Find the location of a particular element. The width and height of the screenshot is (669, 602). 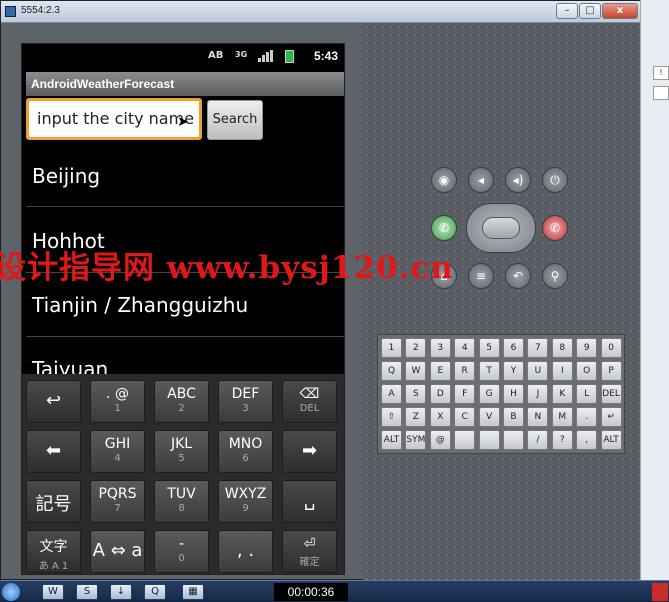

camera-icon: ◉ is located at coordinates (444, 180).